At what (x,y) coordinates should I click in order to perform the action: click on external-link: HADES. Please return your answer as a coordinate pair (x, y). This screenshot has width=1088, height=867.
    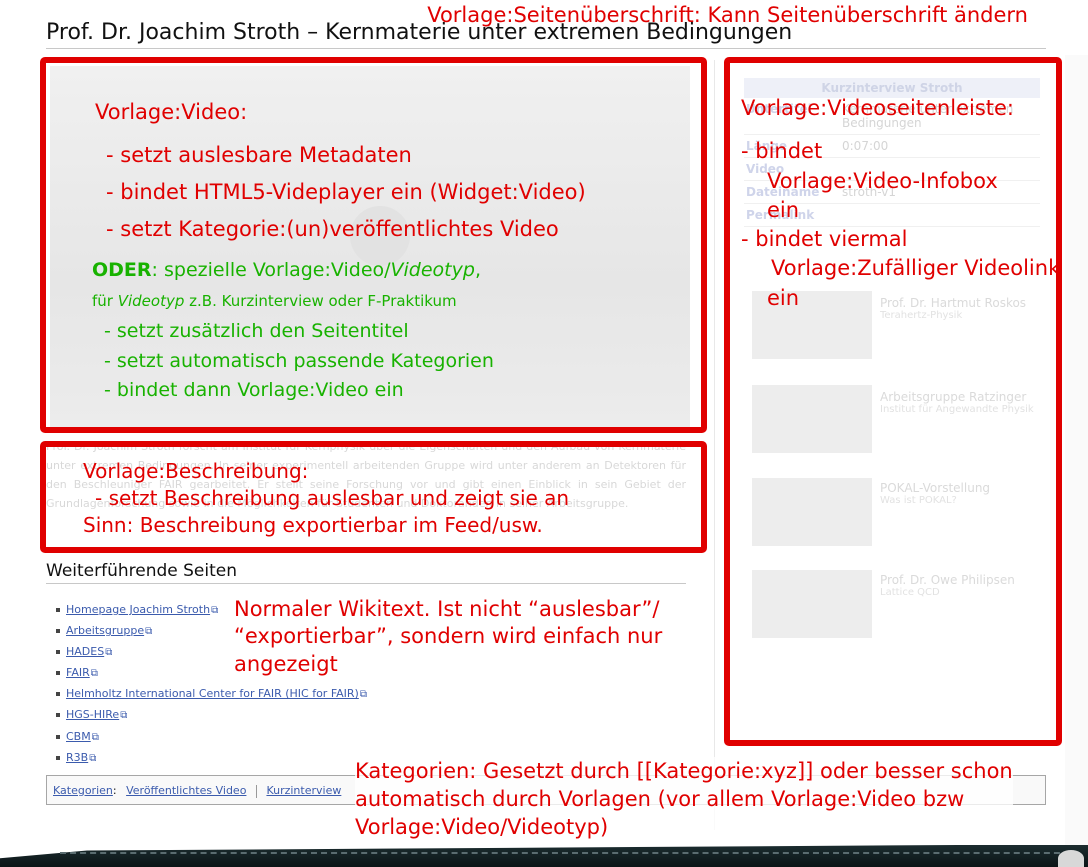
    Looking at the image, I should click on (85, 651).